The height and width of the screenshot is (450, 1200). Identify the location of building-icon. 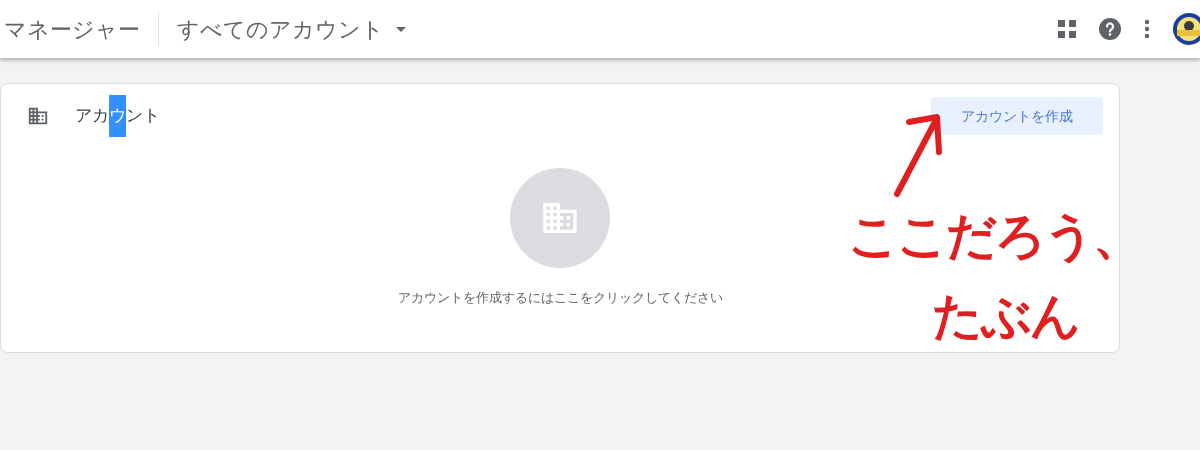
(38, 116).